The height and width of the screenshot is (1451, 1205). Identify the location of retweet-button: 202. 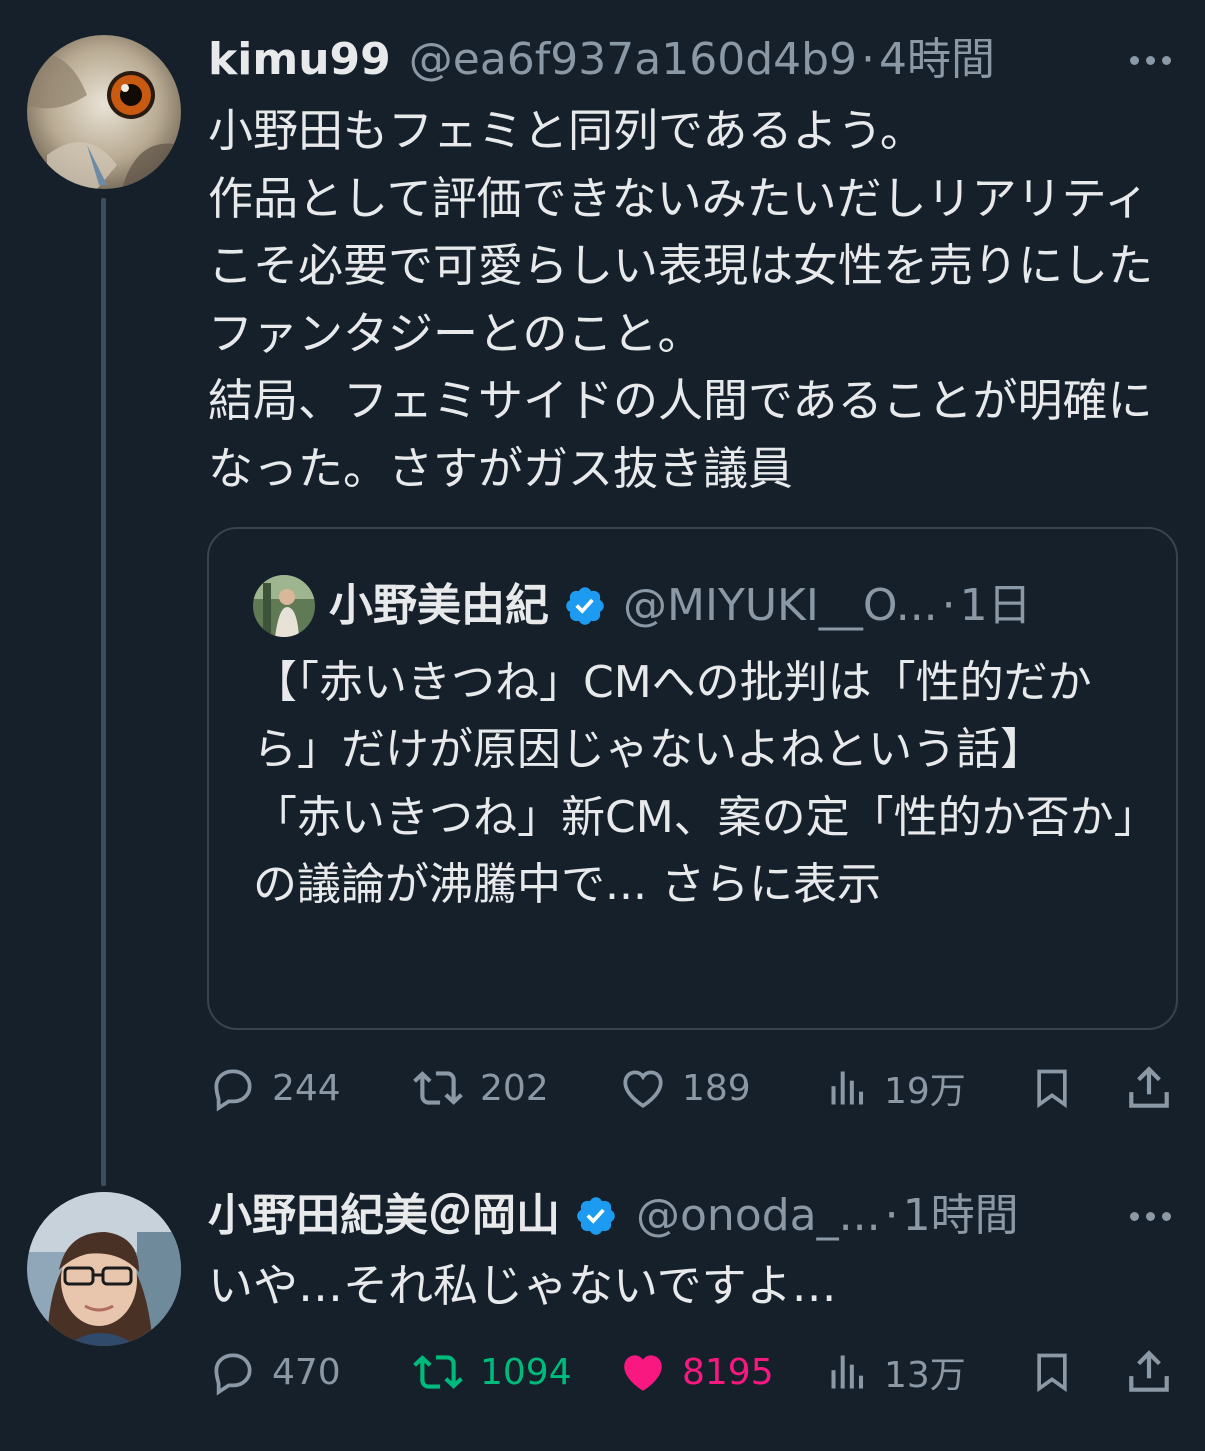
(479, 1088).